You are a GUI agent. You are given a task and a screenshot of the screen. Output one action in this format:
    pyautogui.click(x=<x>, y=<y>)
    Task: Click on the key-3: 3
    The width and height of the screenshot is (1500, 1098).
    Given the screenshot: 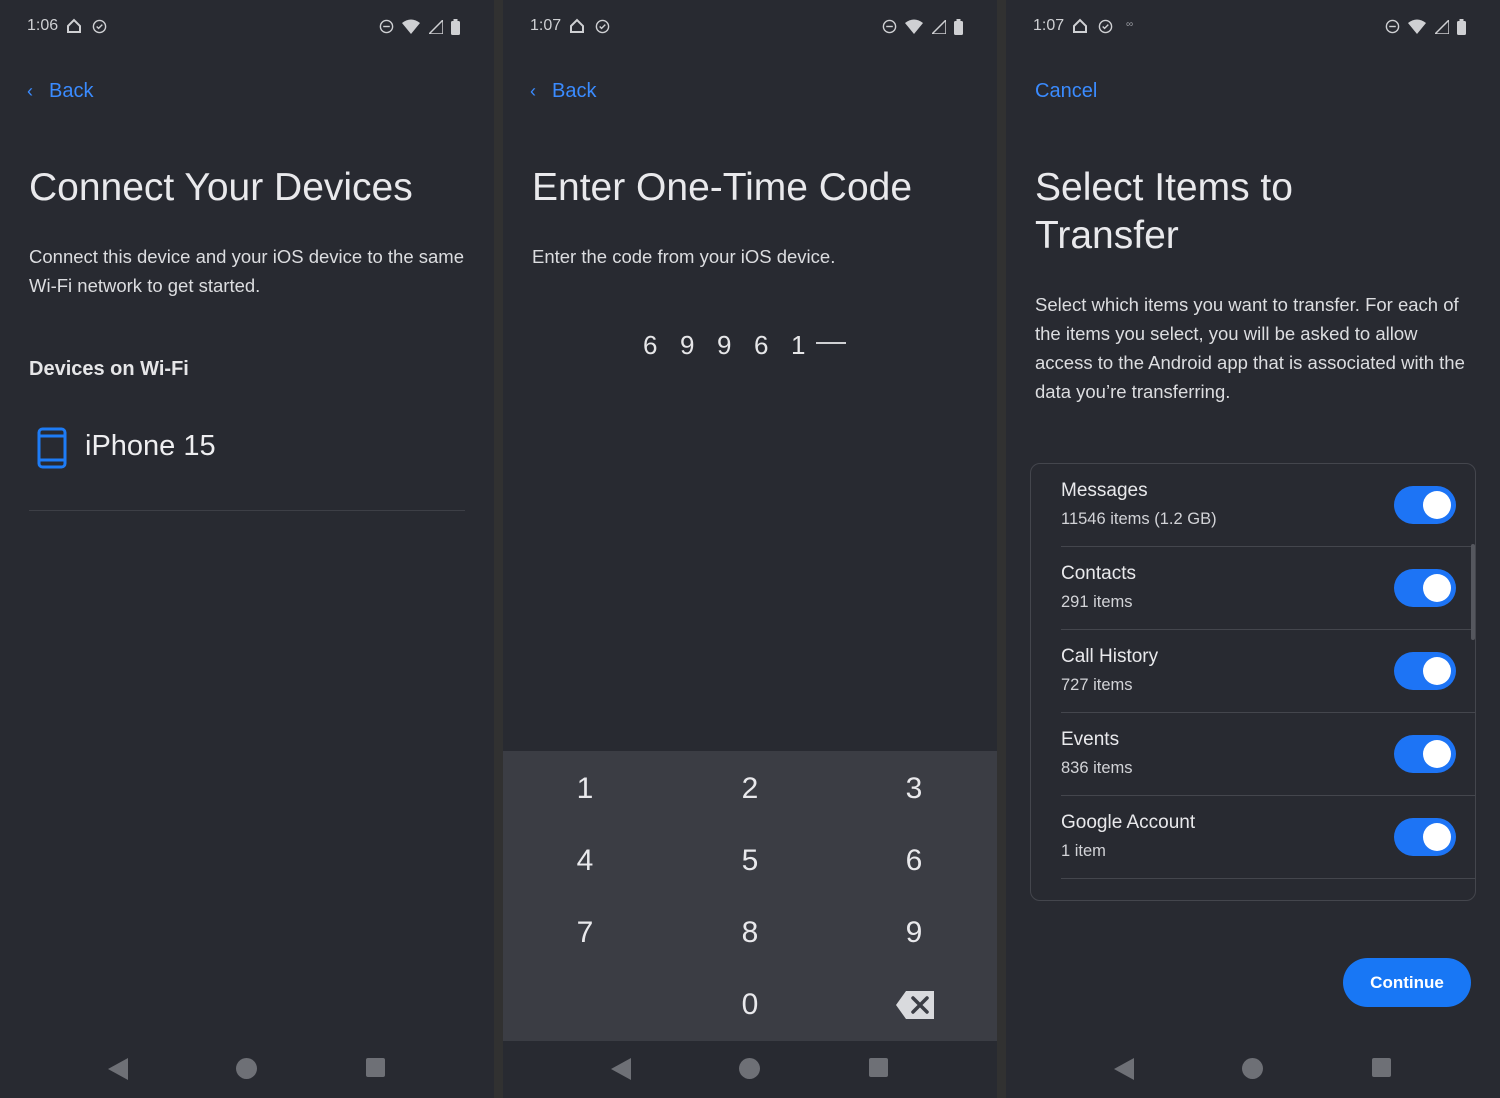 What is the action you would take?
    pyautogui.click(x=914, y=789)
    